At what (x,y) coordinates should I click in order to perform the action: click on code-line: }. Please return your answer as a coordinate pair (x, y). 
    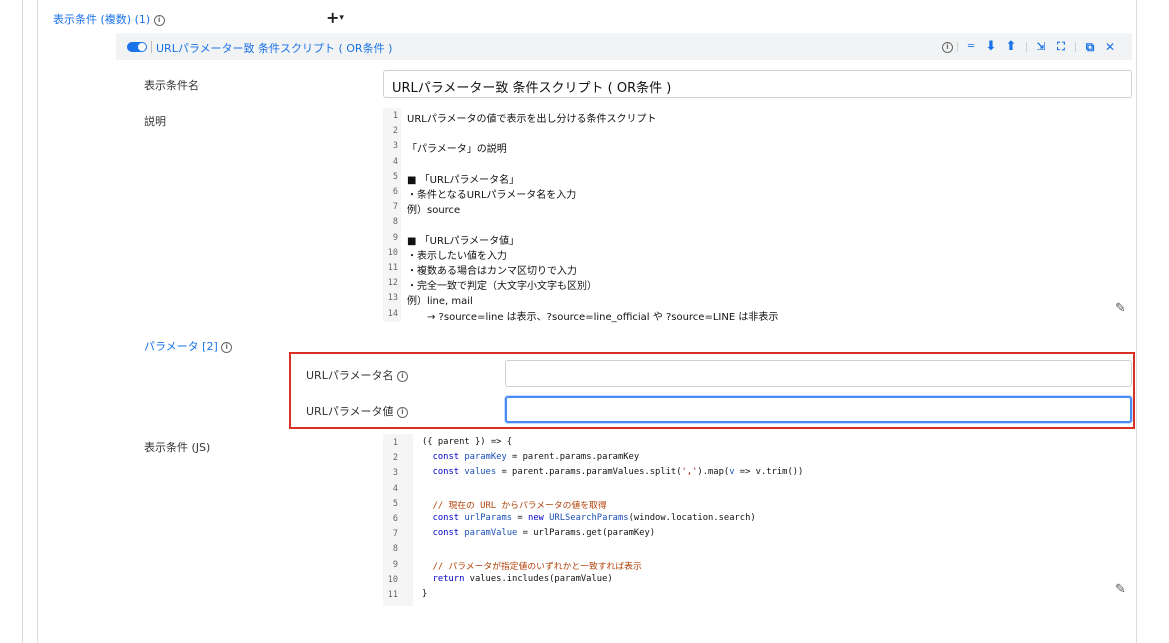
    Looking at the image, I should click on (425, 594).